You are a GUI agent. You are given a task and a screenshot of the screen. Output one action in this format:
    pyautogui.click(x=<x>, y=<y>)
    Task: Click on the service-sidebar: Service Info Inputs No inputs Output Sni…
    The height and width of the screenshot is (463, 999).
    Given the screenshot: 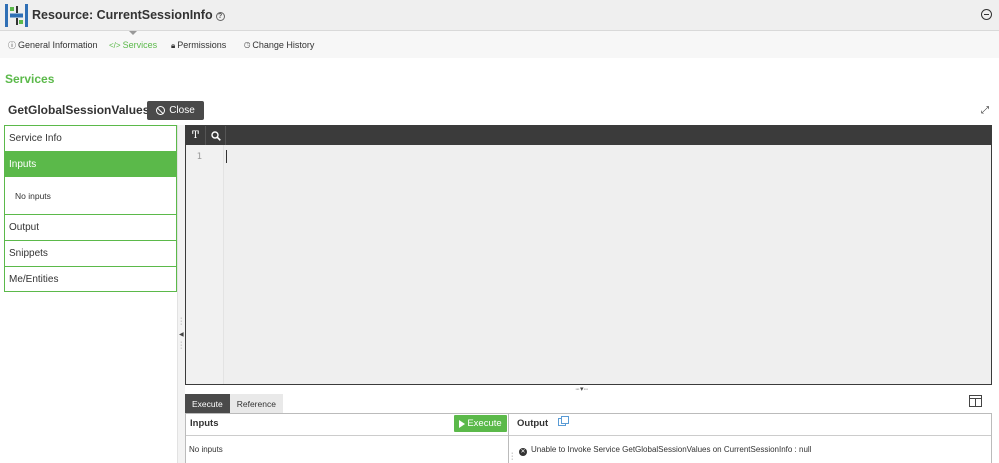 What is the action you would take?
    pyautogui.click(x=90, y=208)
    